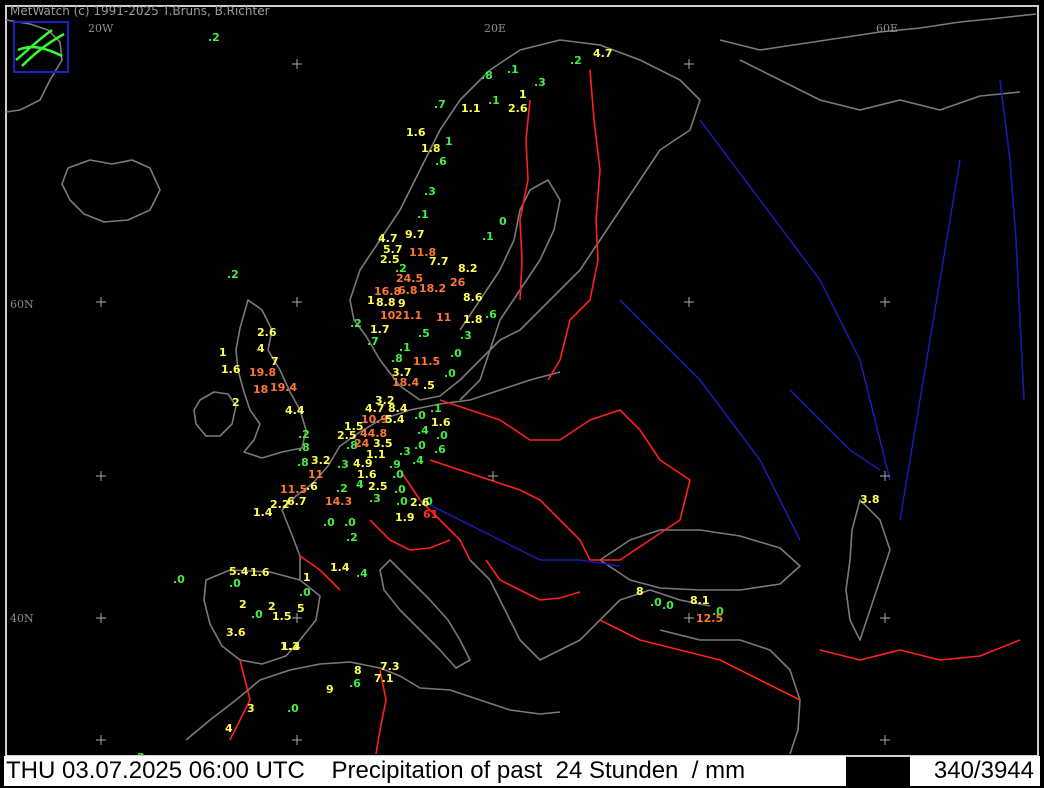 The image size is (1044, 788). What do you see at coordinates (433, 288) in the screenshot?
I see `station-value: 18.2` at bounding box center [433, 288].